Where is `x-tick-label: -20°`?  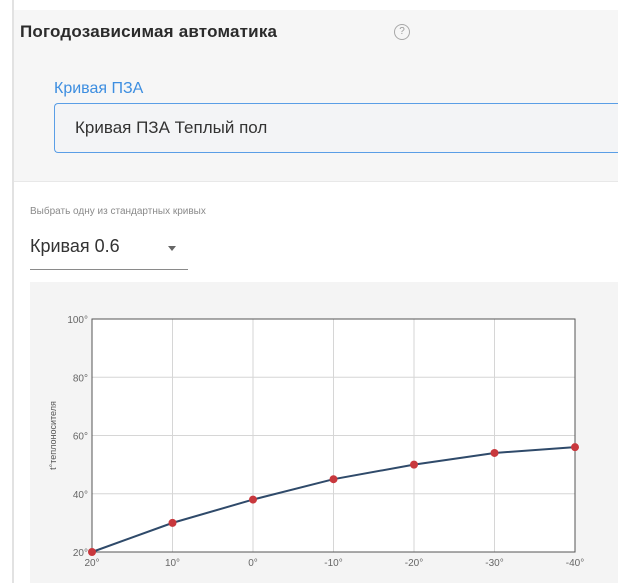 x-tick-label: -20° is located at coordinates (414, 563).